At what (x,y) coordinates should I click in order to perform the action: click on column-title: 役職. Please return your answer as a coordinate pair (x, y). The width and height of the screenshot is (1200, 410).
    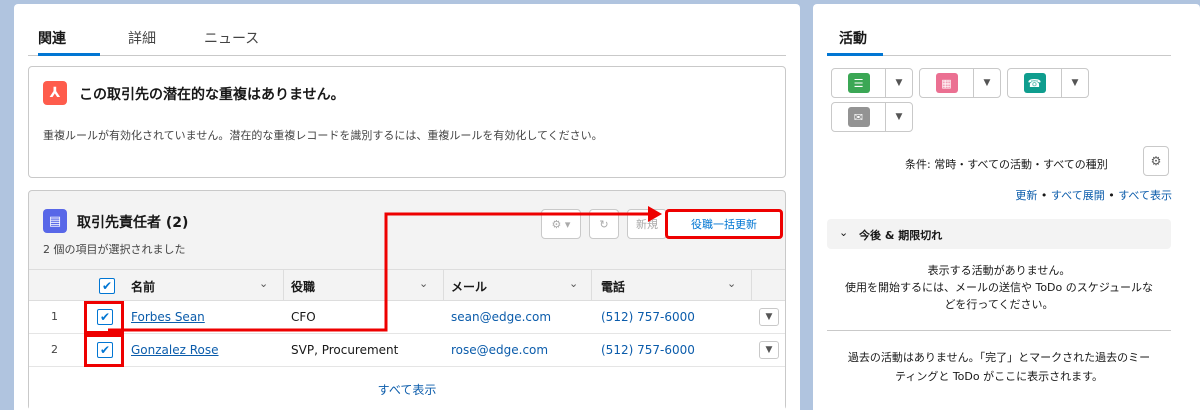
    Looking at the image, I should click on (303, 286).